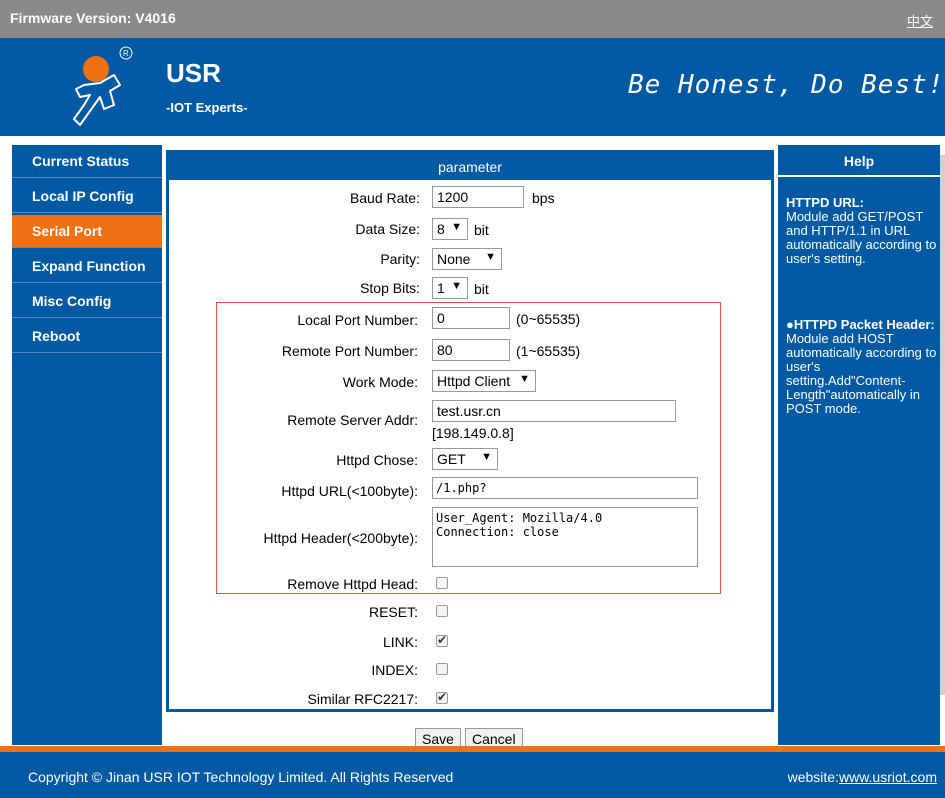  What do you see at coordinates (400, 259) in the screenshot?
I see `parity-label: Parity:` at bounding box center [400, 259].